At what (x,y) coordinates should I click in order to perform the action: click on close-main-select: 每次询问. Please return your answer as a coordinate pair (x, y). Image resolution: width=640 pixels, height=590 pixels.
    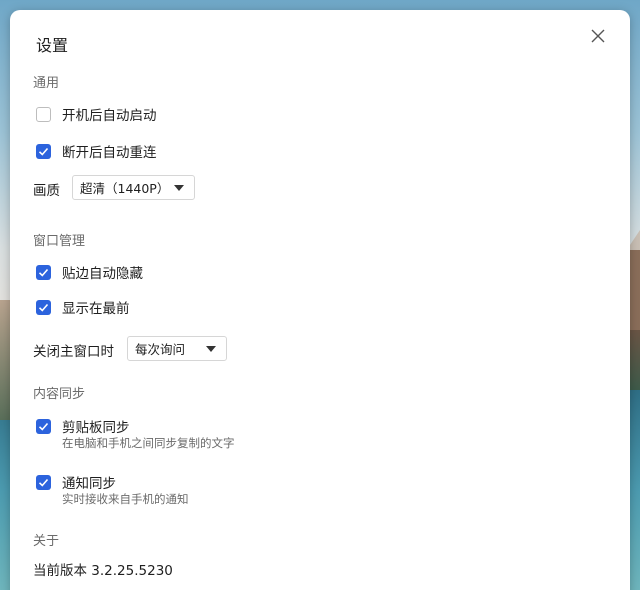
    Looking at the image, I should click on (177, 348).